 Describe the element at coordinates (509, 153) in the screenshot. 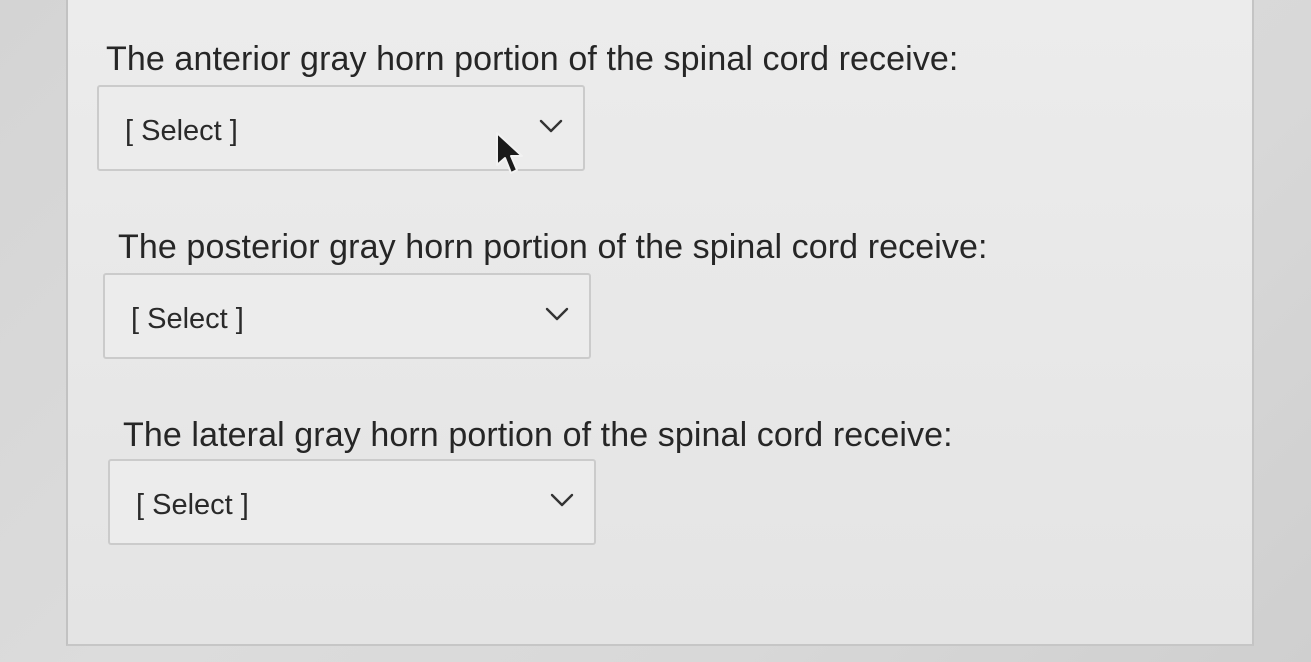

I see `mouse-cursor-icon` at that location.